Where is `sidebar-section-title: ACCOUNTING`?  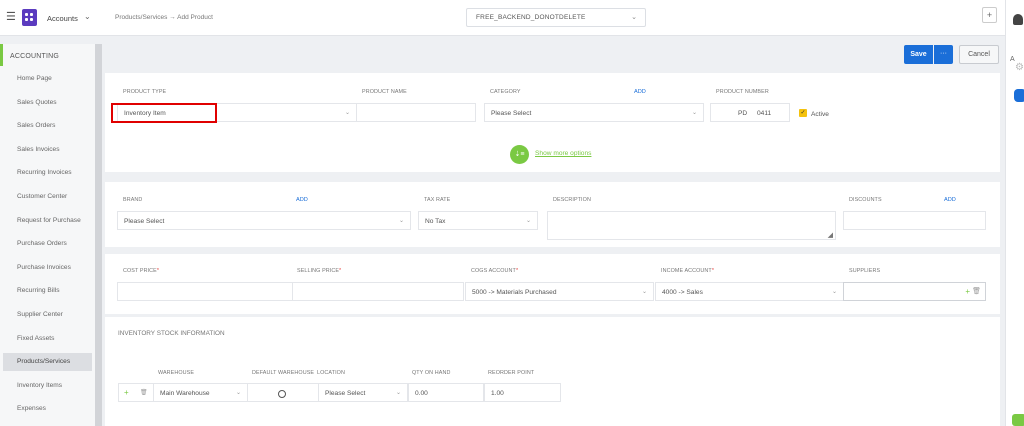 sidebar-section-title: ACCOUNTING is located at coordinates (34, 56).